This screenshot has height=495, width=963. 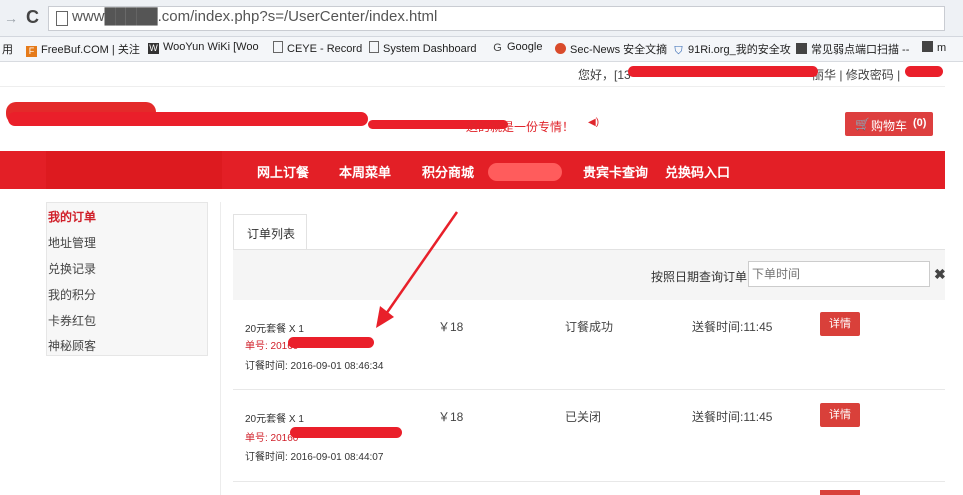 What do you see at coordinates (421, 263) in the screenshot?
I see `arrow-shaft` at bounding box center [421, 263].